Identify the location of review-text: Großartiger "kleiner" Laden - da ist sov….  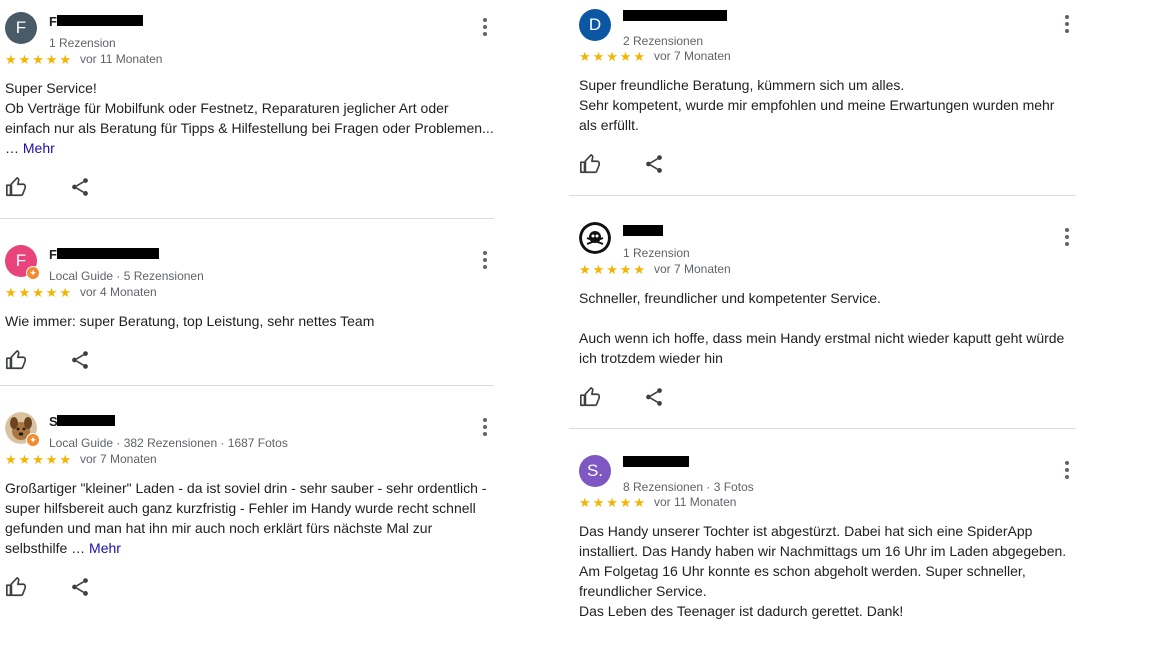
(246, 518).